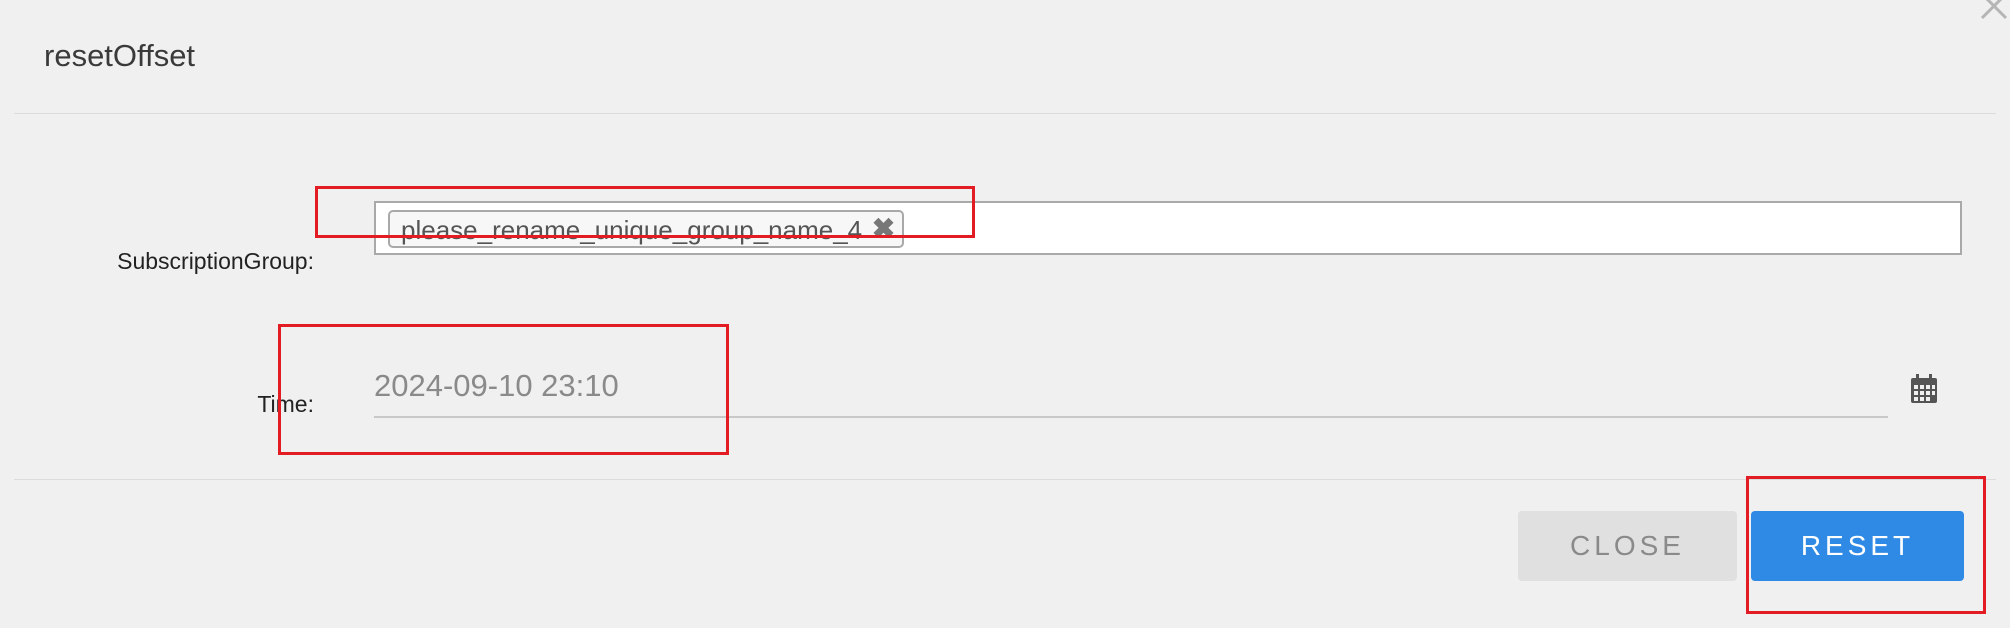 This screenshot has height=628, width=2010. I want to click on group-tag-label: please_rename_unique_group_name_4, so click(632, 230).